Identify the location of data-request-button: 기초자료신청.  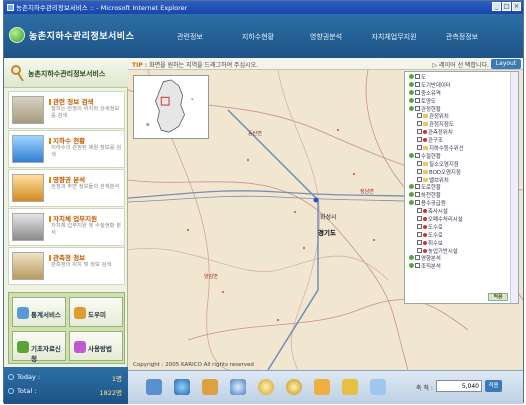
(39, 347).